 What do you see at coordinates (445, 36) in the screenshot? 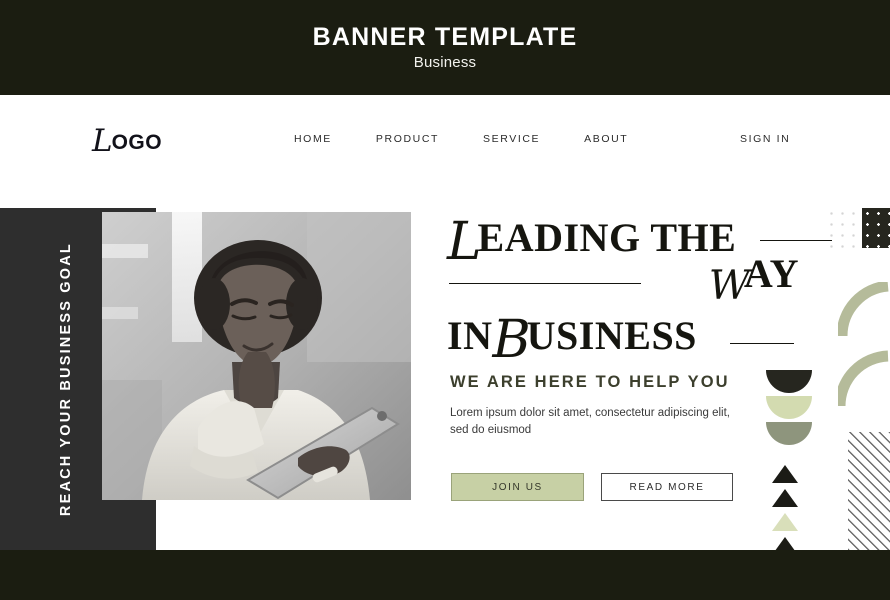
I see `banner-title: BANNER TEMPLATE` at bounding box center [445, 36].